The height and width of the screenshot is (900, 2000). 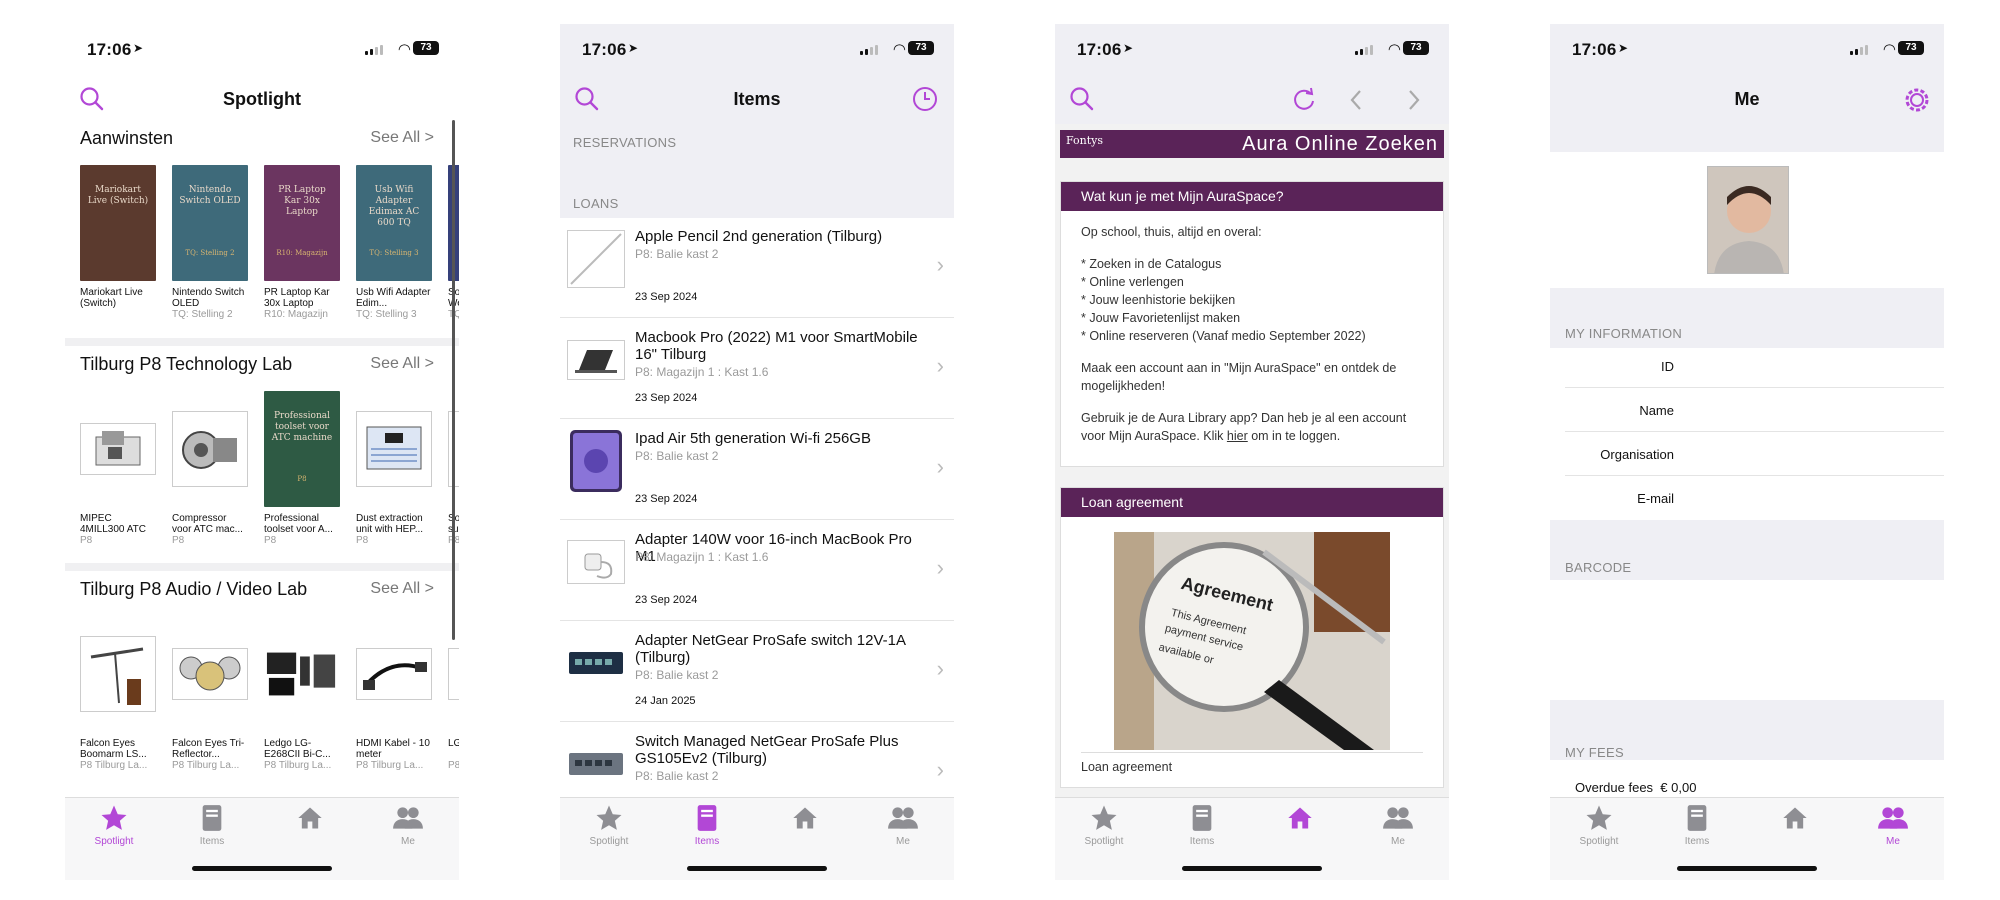 I want to click on forward-arrow-icon, so click(x=1414, y=100).